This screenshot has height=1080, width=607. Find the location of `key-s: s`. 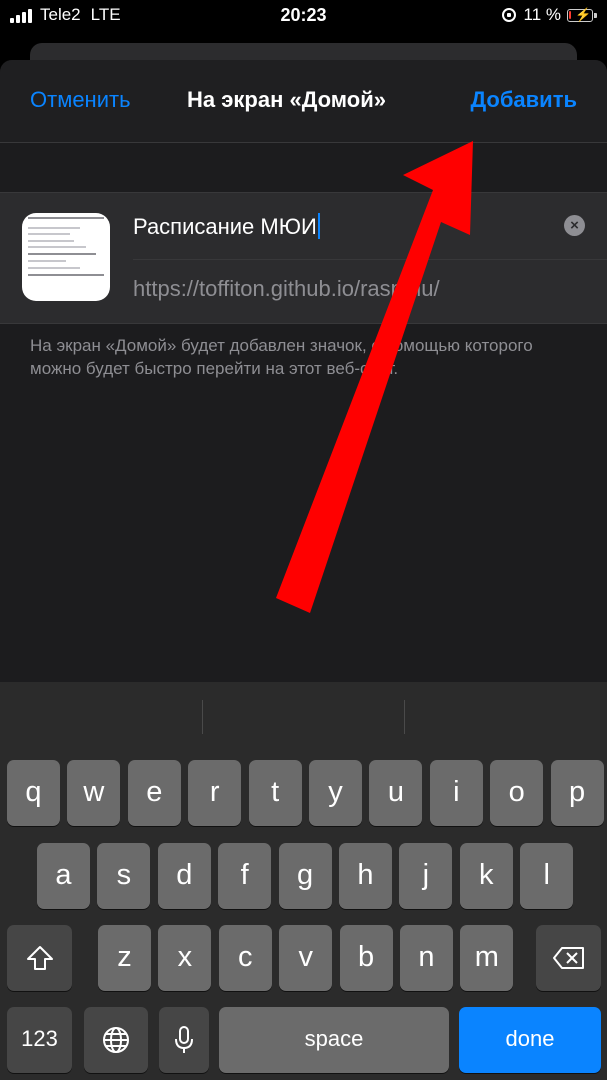

key-s: s is located at coordinates (124, 876).